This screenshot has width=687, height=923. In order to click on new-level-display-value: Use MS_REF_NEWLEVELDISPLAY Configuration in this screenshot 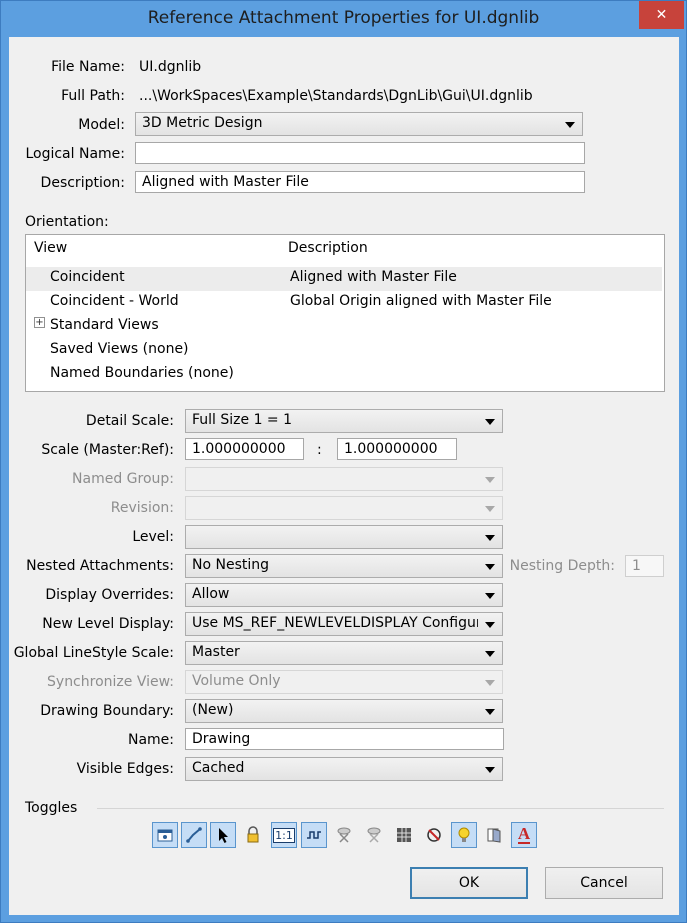, I will do `click(335, 623)`.